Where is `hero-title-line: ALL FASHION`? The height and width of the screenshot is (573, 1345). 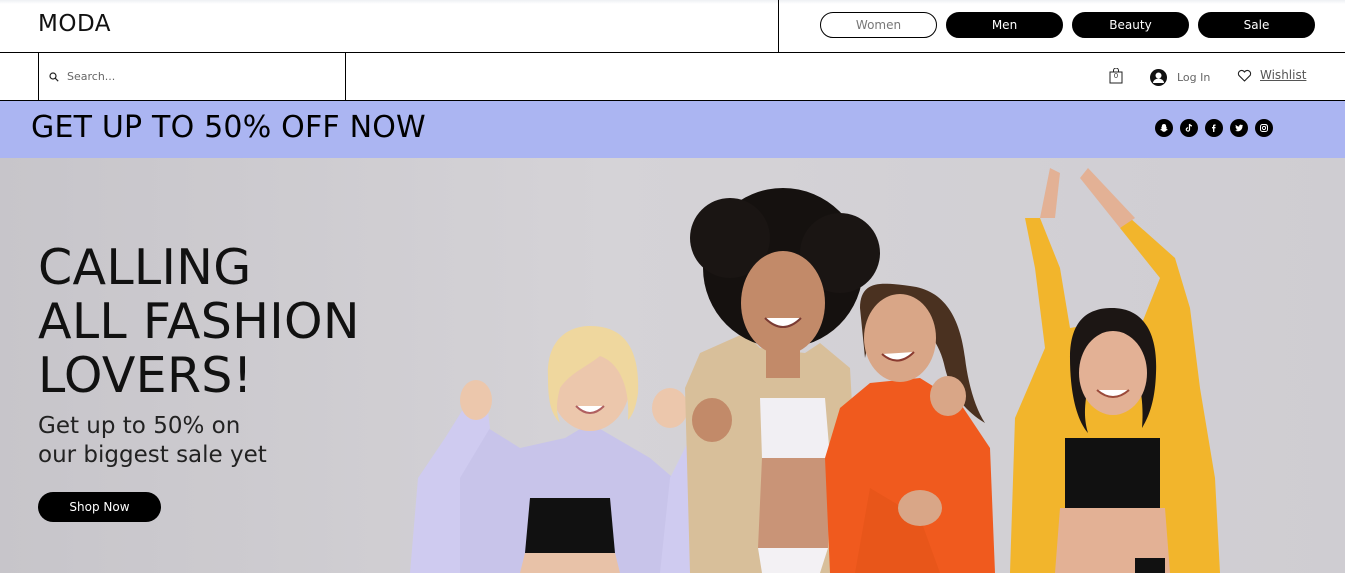
hero-title-line: ALL FASHION is located at coordinates (199, 321).